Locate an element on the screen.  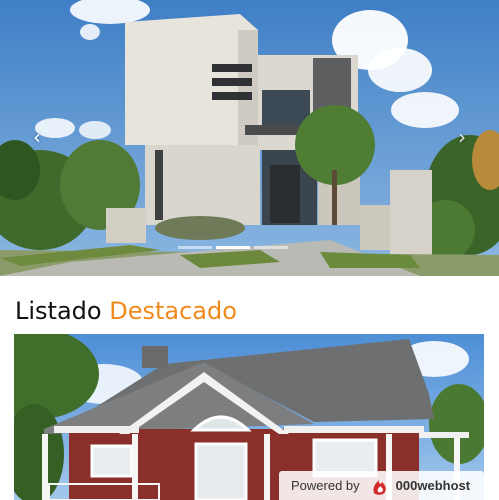
powered-by-badge: Powered by 000webhost is located at coordinates (381, 485).